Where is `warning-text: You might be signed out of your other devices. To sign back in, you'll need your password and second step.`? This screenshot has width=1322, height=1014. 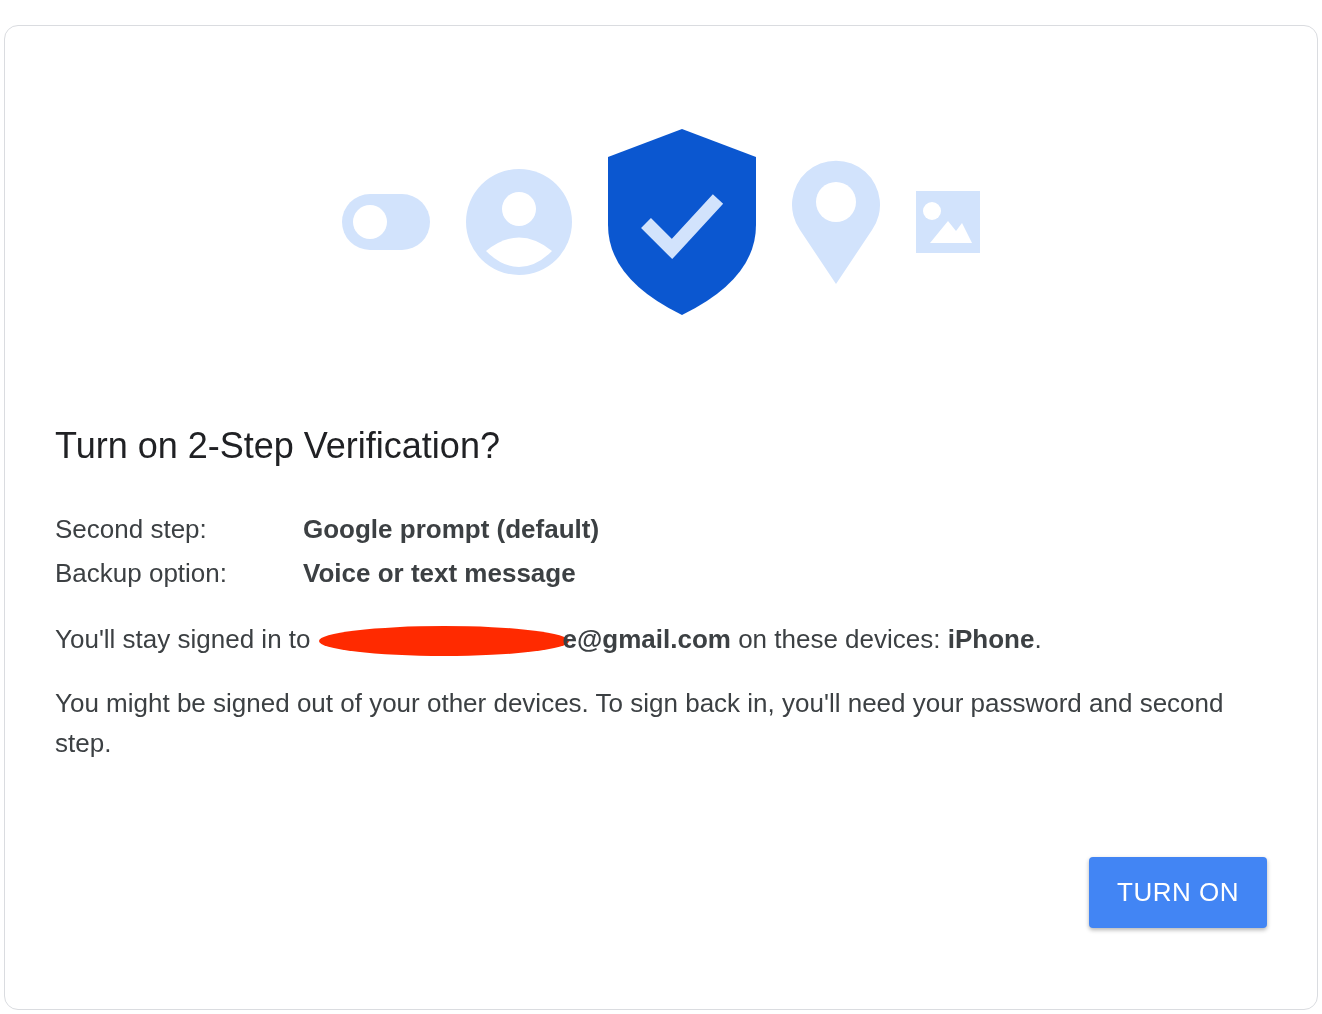
warning-text: You might be signed out of your other devices. To sign back in, you'll need your password and second step. is located at coordinates (640, 724).